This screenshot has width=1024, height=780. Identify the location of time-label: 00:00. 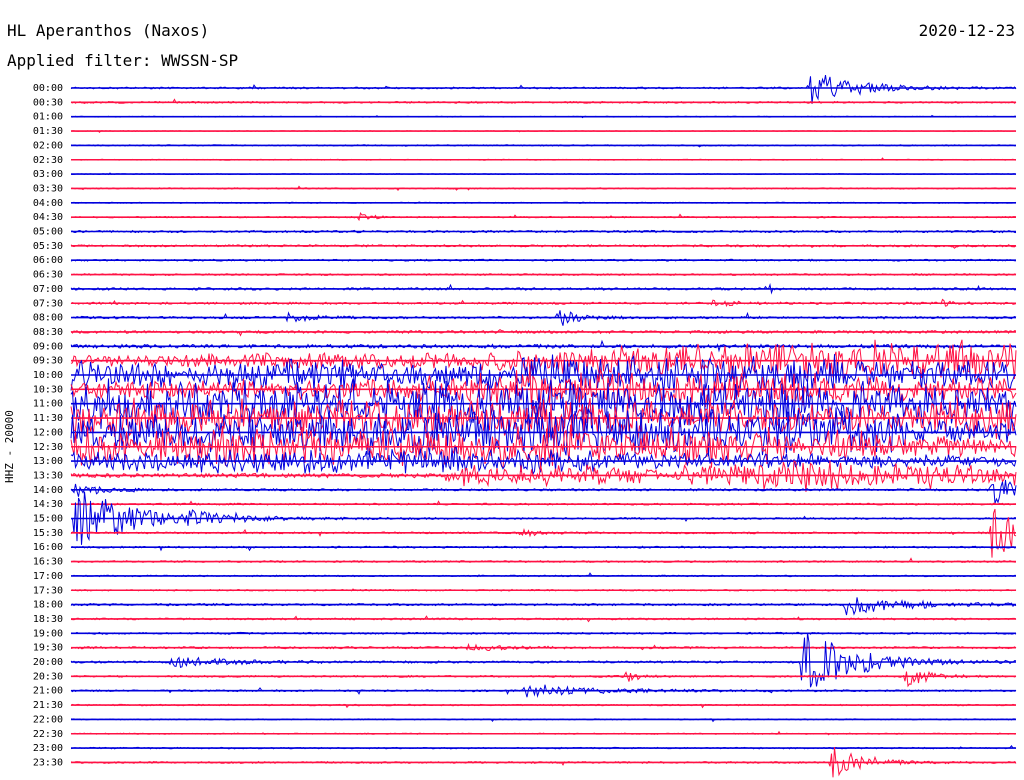
(48, 88).